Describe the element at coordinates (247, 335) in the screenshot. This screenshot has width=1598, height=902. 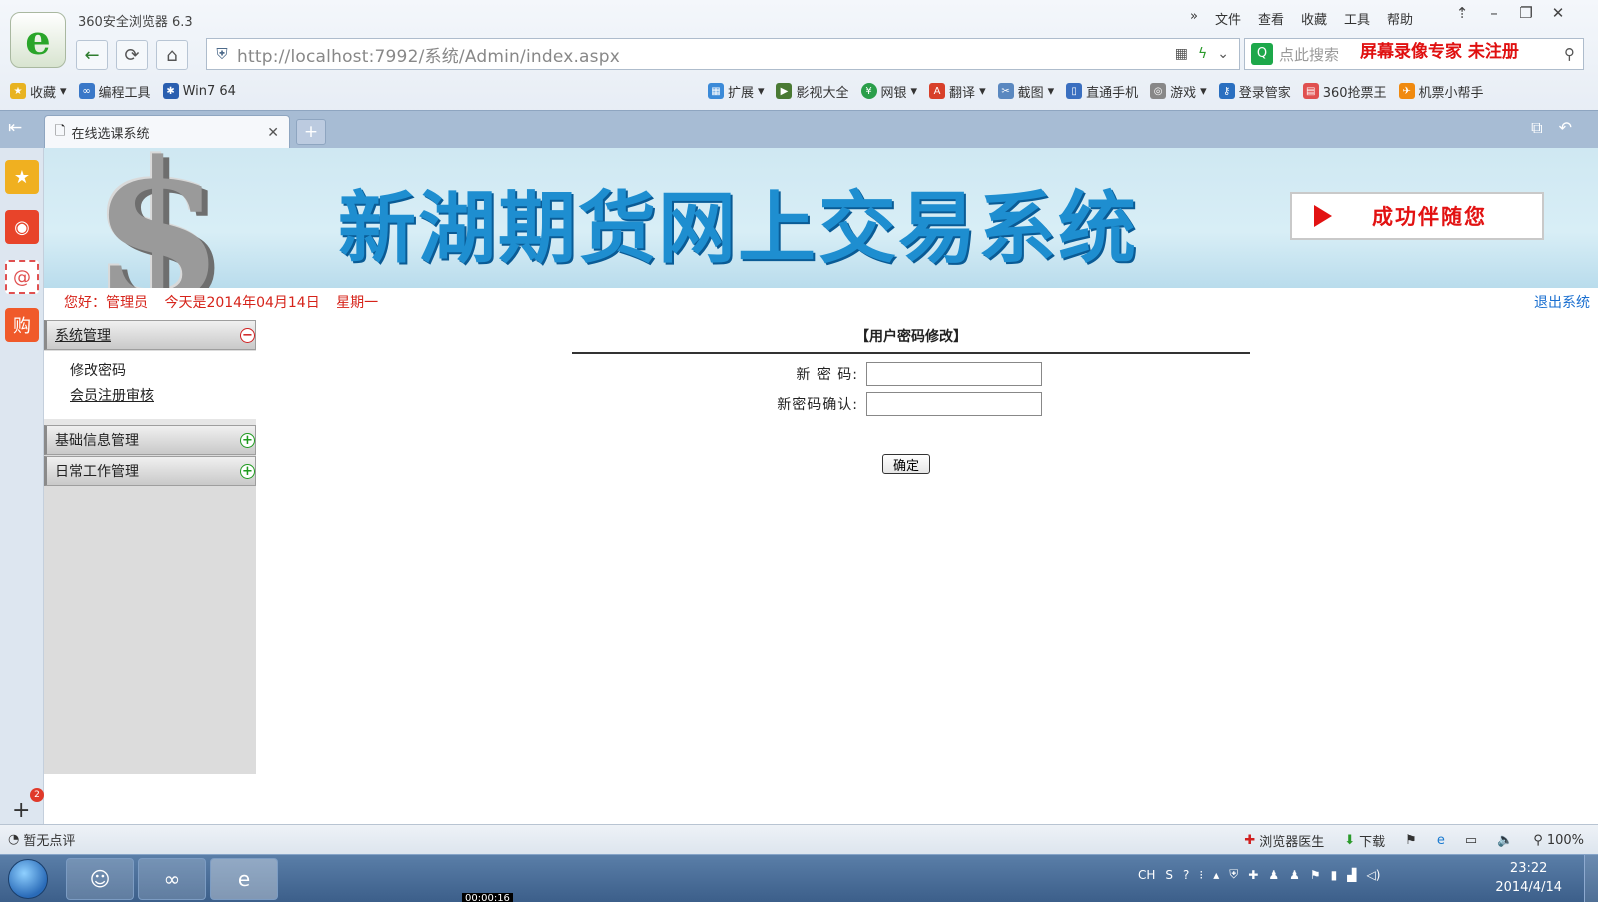
I see `collapse-icon: −` at that location.